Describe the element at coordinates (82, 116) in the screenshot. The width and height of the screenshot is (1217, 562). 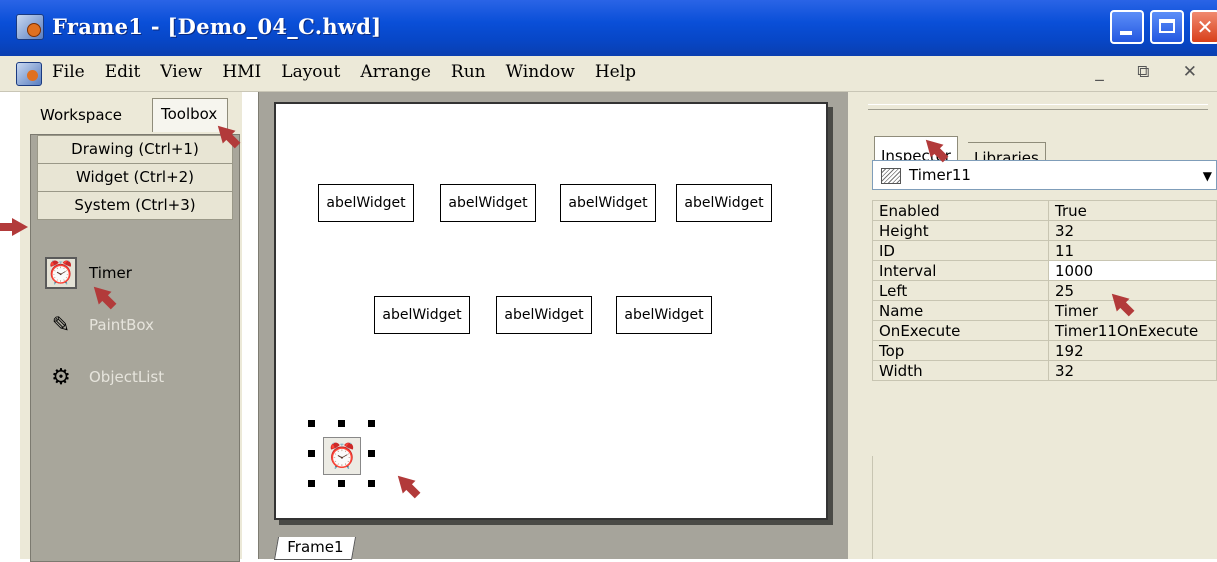
I see `tab-workspace: Workspace` at that location.